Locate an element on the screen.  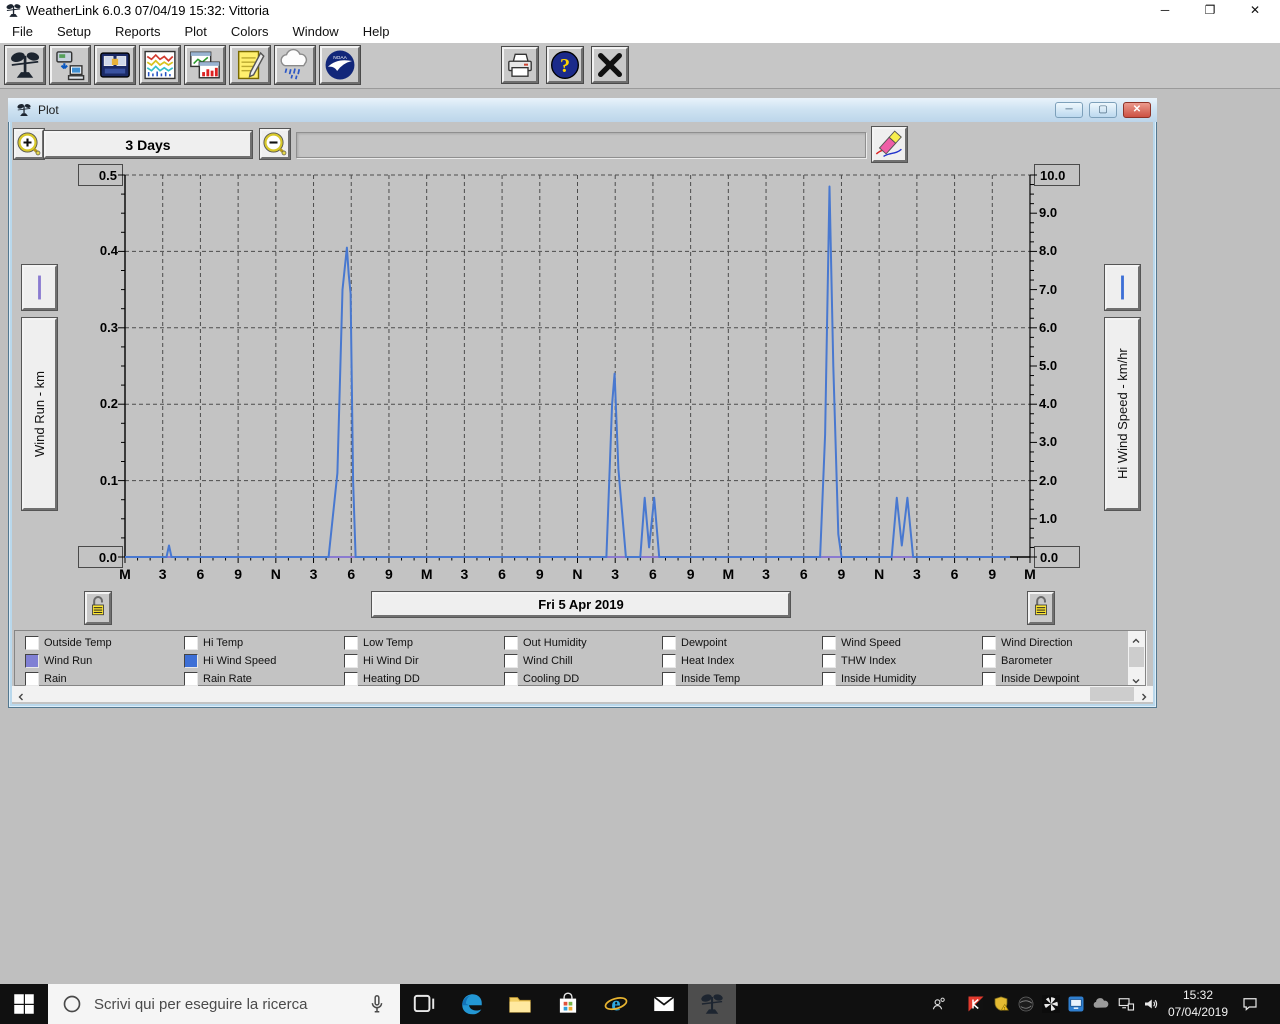
checkbox-label-cooling-dd: Cooling DD is located at coordinates (551, 679).